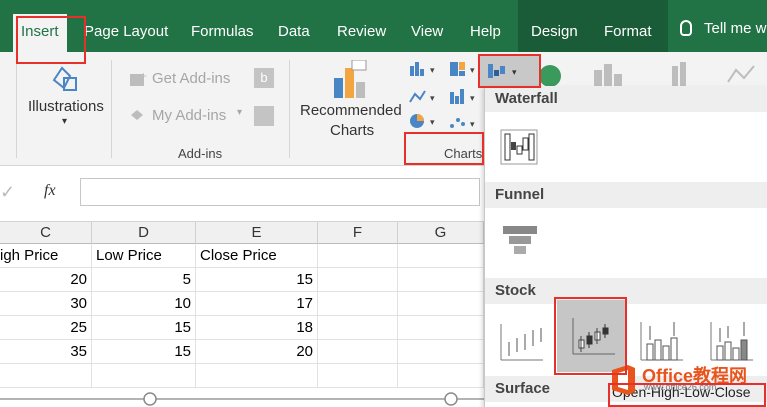 The height and width of the screenshot is (407, 767). Describe the element at coordinates (51, 40) in the screenshot. I see `highlight-insert-tab` at that location.